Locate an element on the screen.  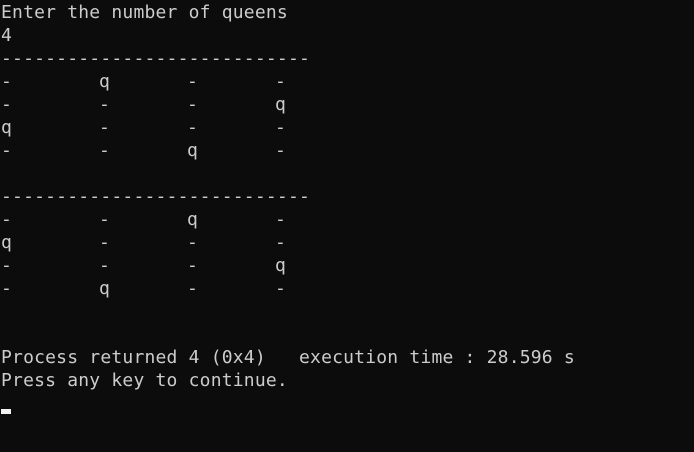
input-line: 4 is located at coordinates (7, 35).